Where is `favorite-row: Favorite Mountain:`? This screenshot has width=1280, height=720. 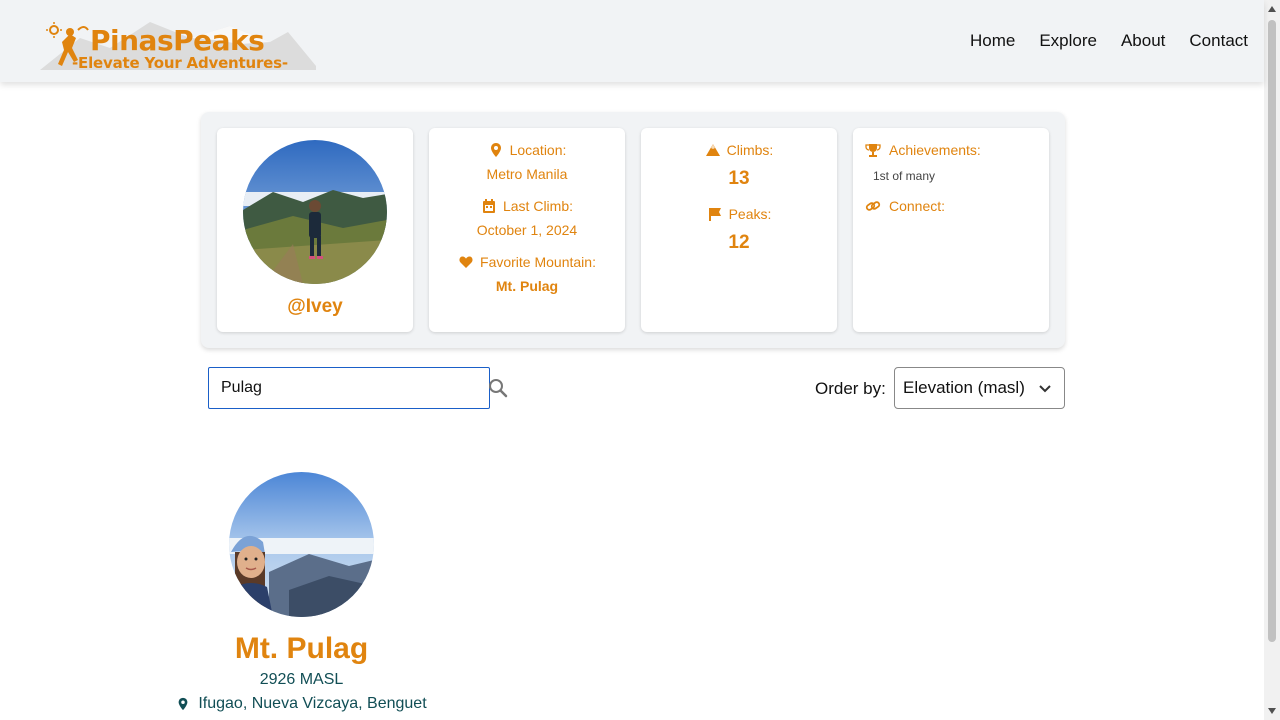 favorite-row: Favorite Mountain: is located at coordinates (527, 262).